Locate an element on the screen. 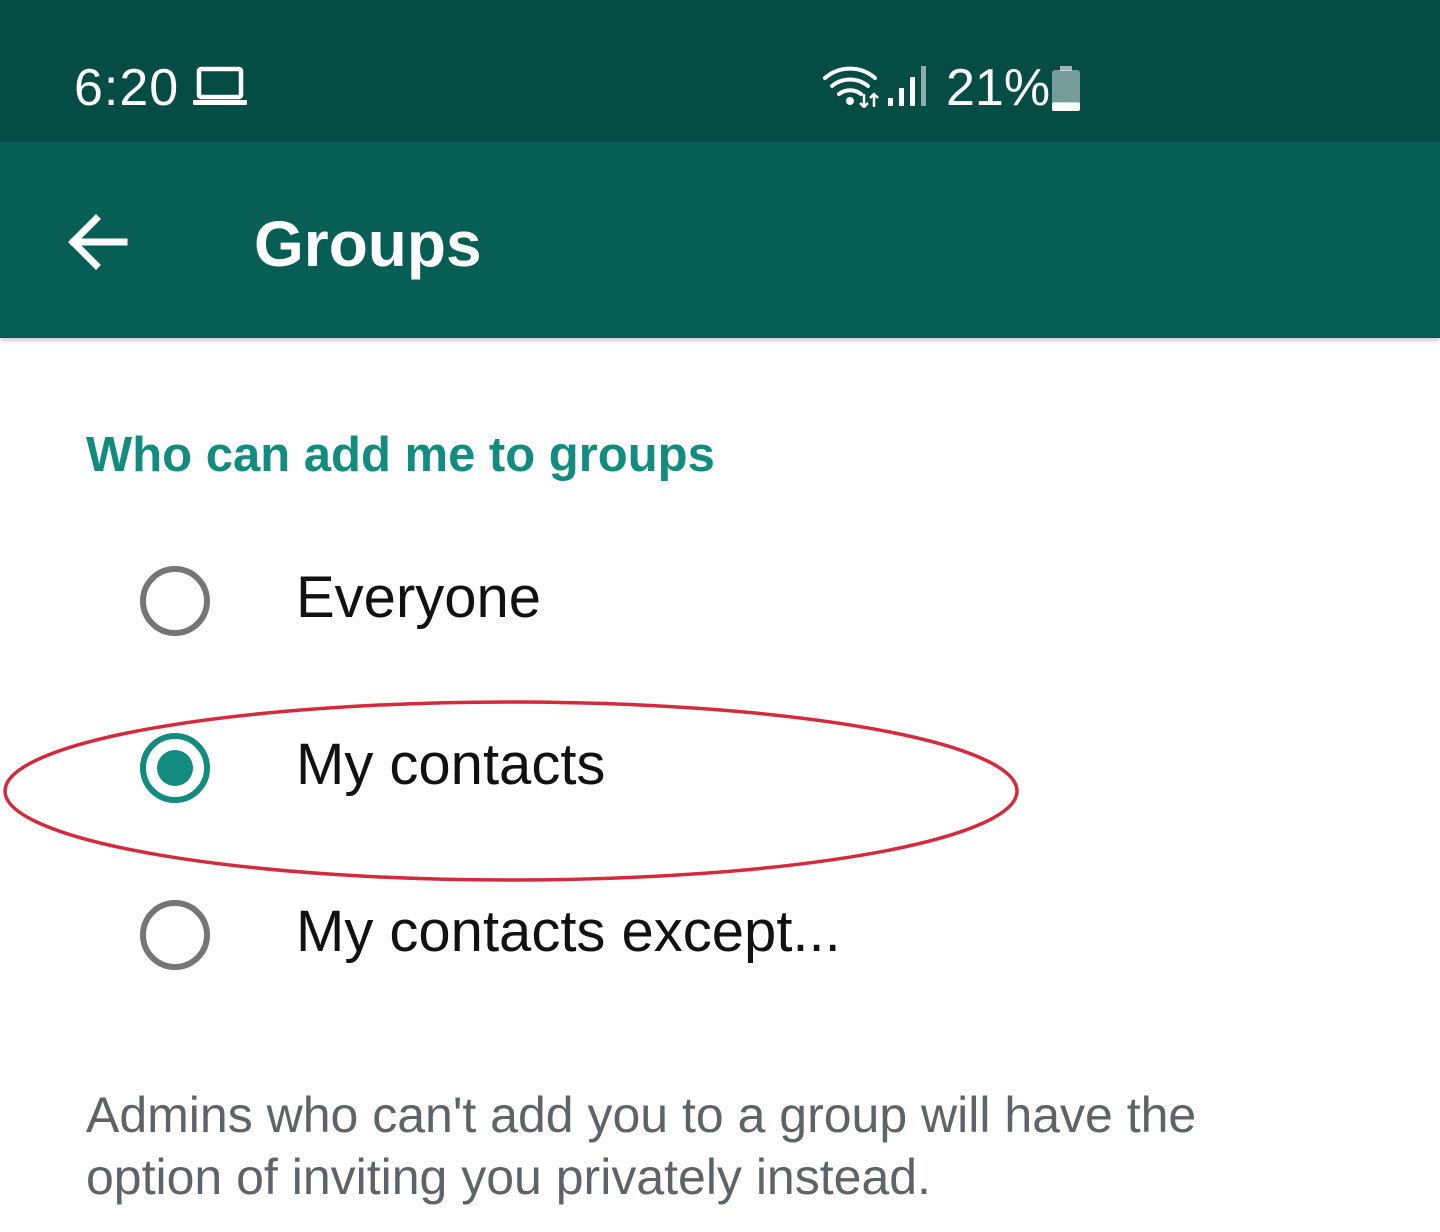 This screenshot has width=1440, height=1232. signal-icon is located at coordinates (908, 86).